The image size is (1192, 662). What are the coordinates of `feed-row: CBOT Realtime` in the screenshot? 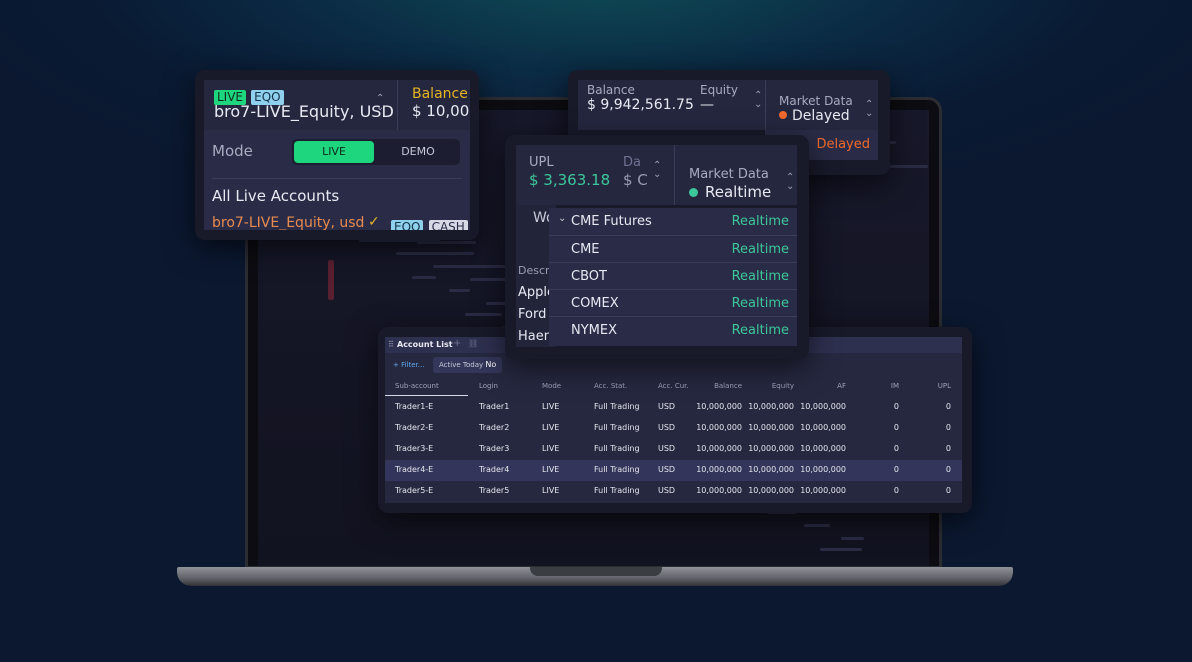 It's located at (673, 275).